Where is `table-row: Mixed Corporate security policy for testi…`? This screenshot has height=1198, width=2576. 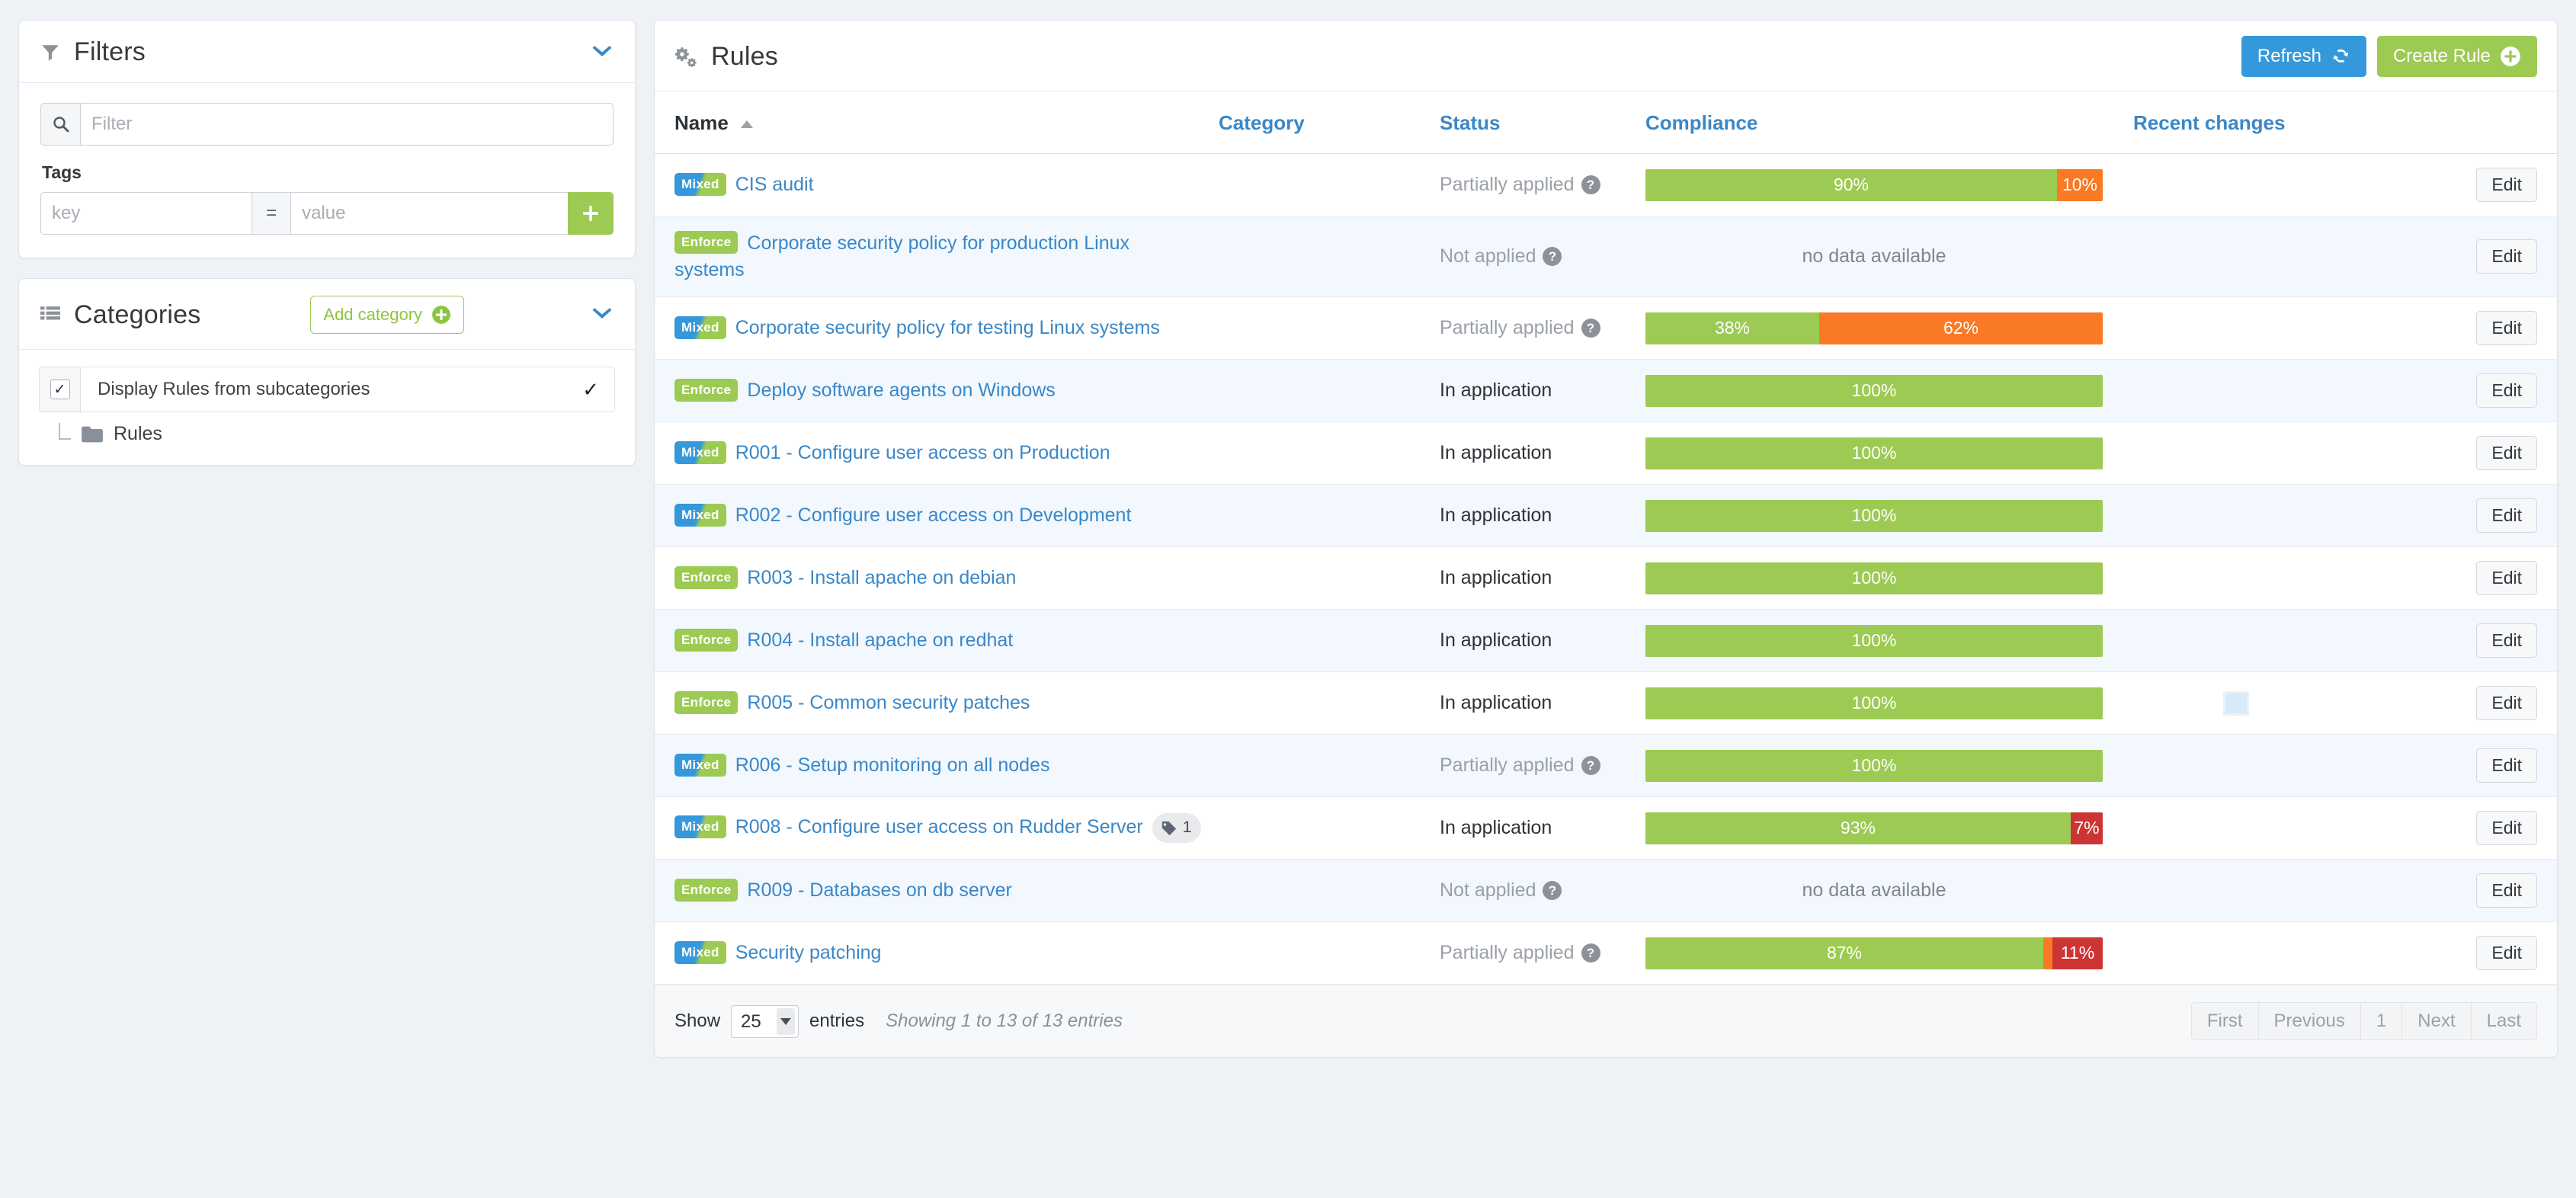 table-row: Mixed Corporate security policy for testi… is located at coordinates (1606, 328).